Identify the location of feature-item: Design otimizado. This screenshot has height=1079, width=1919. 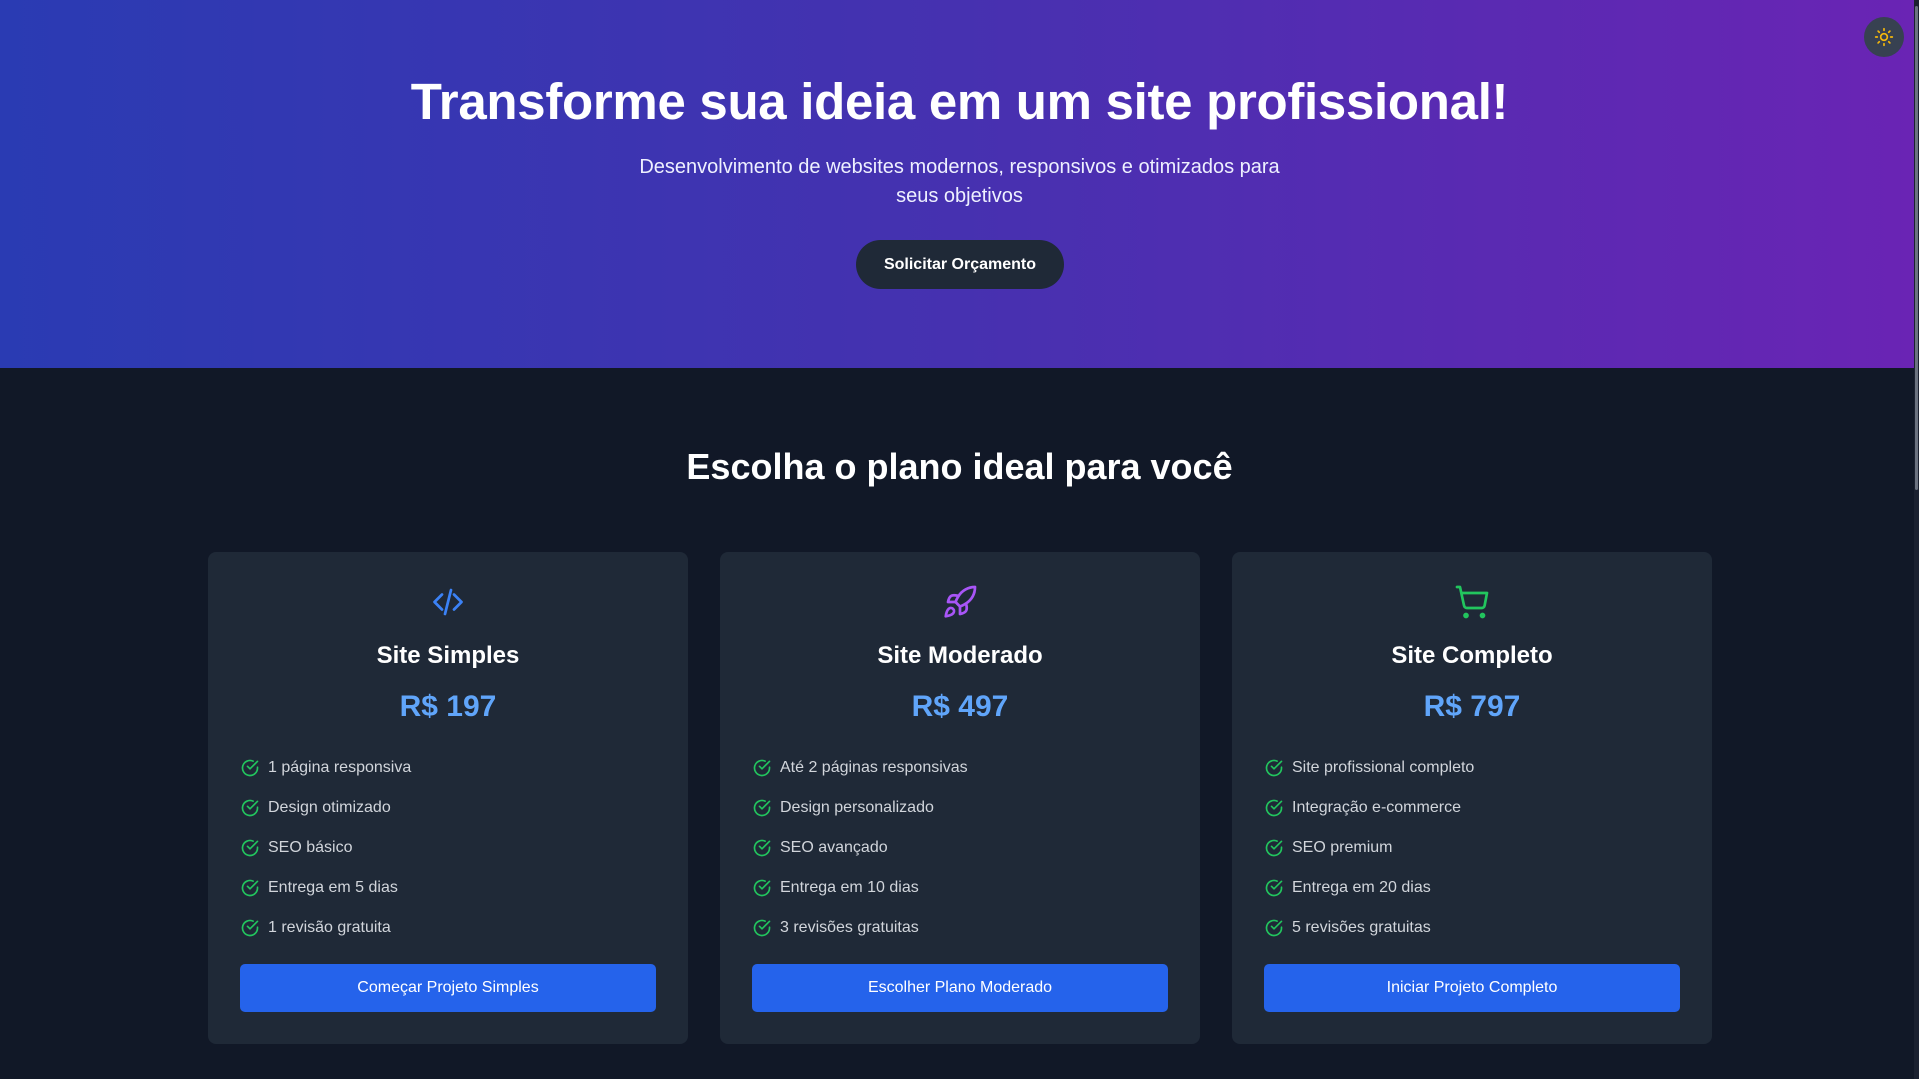
(325, 808).